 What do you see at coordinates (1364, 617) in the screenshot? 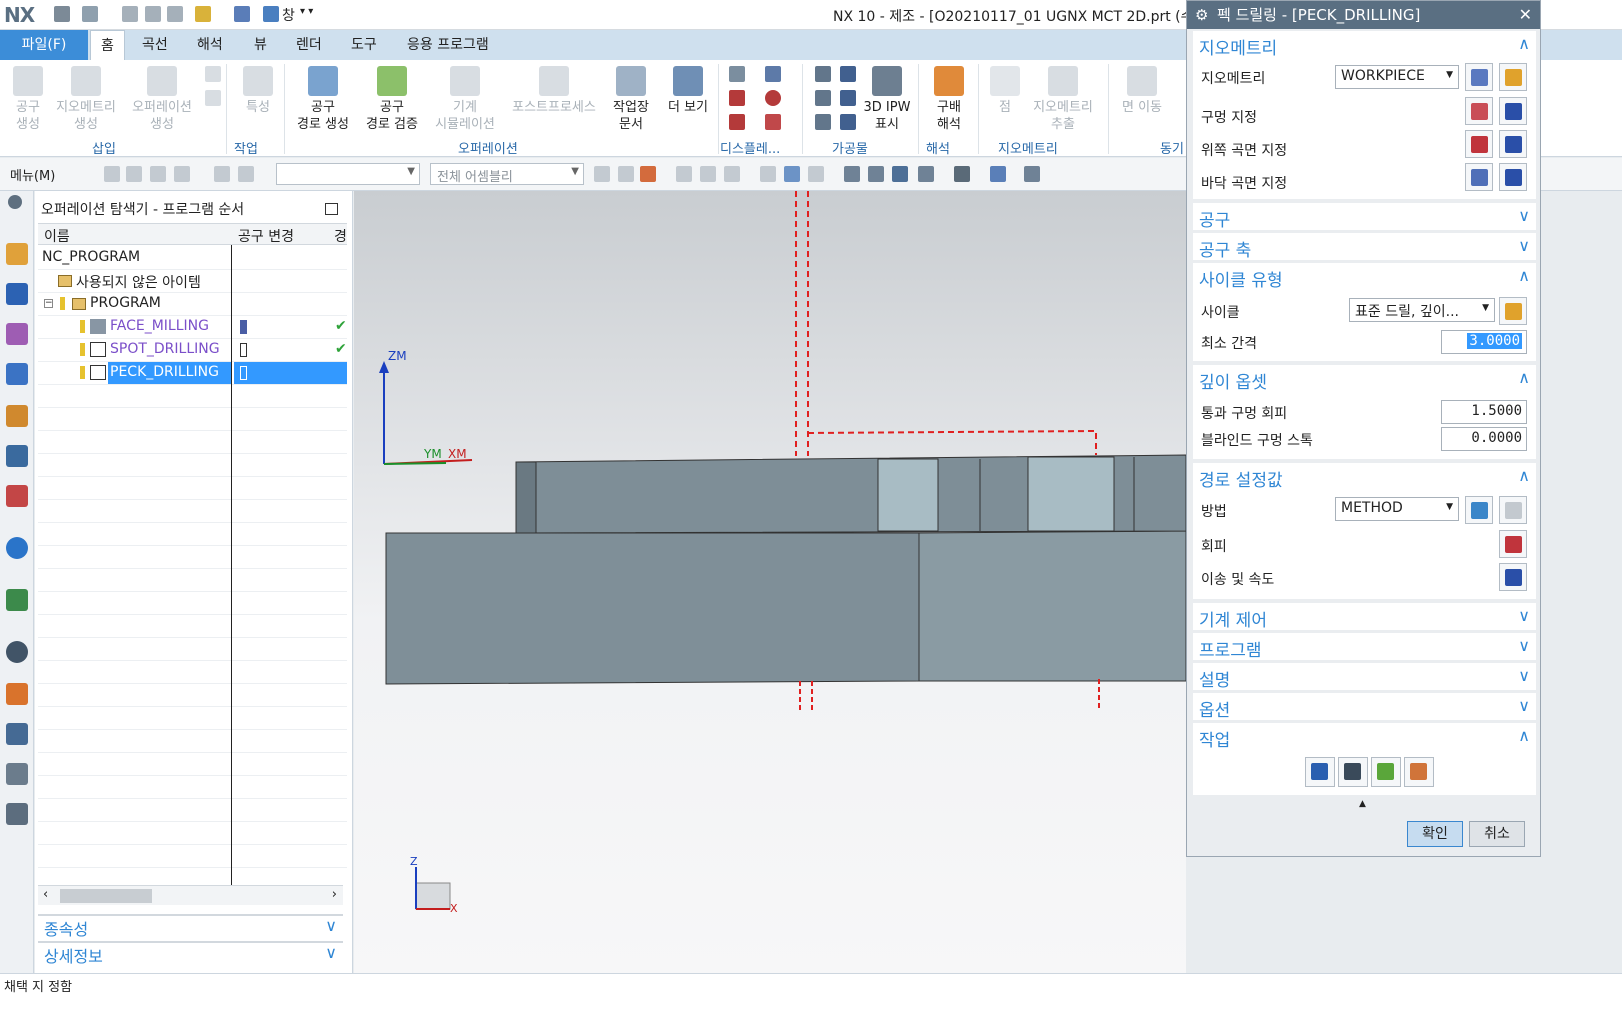
I see `section-machine-control: 기계 제어 ∨` at bounding box center [1364, 617].